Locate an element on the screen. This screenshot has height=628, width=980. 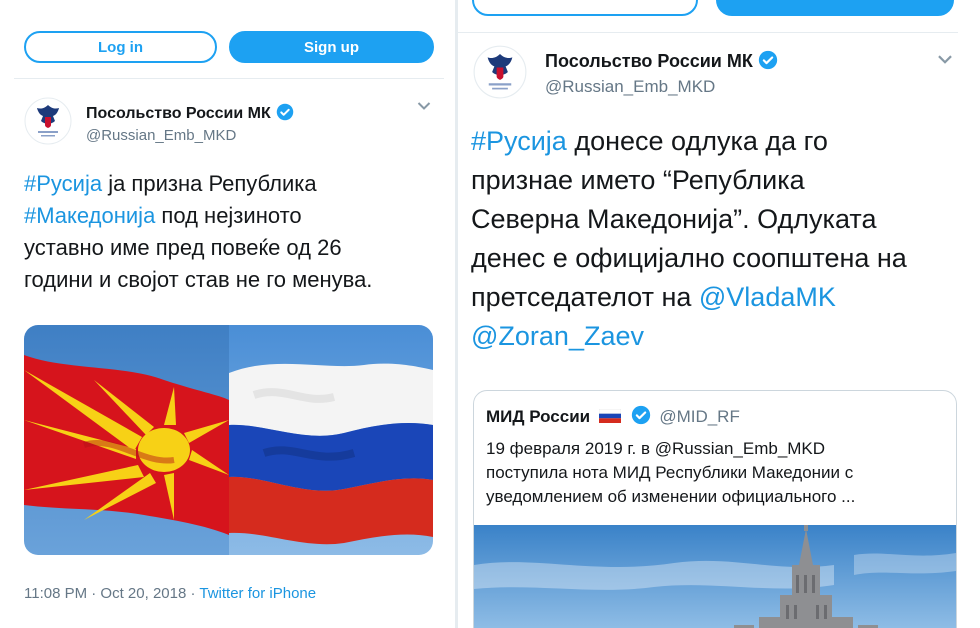
signup-button: Sign up is located at coordinates (331, 47).